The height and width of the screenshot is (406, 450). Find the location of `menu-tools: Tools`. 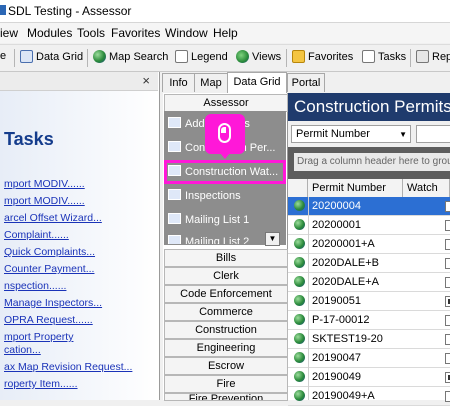

menu-tools: Tools is located at coordinates (91, 33).